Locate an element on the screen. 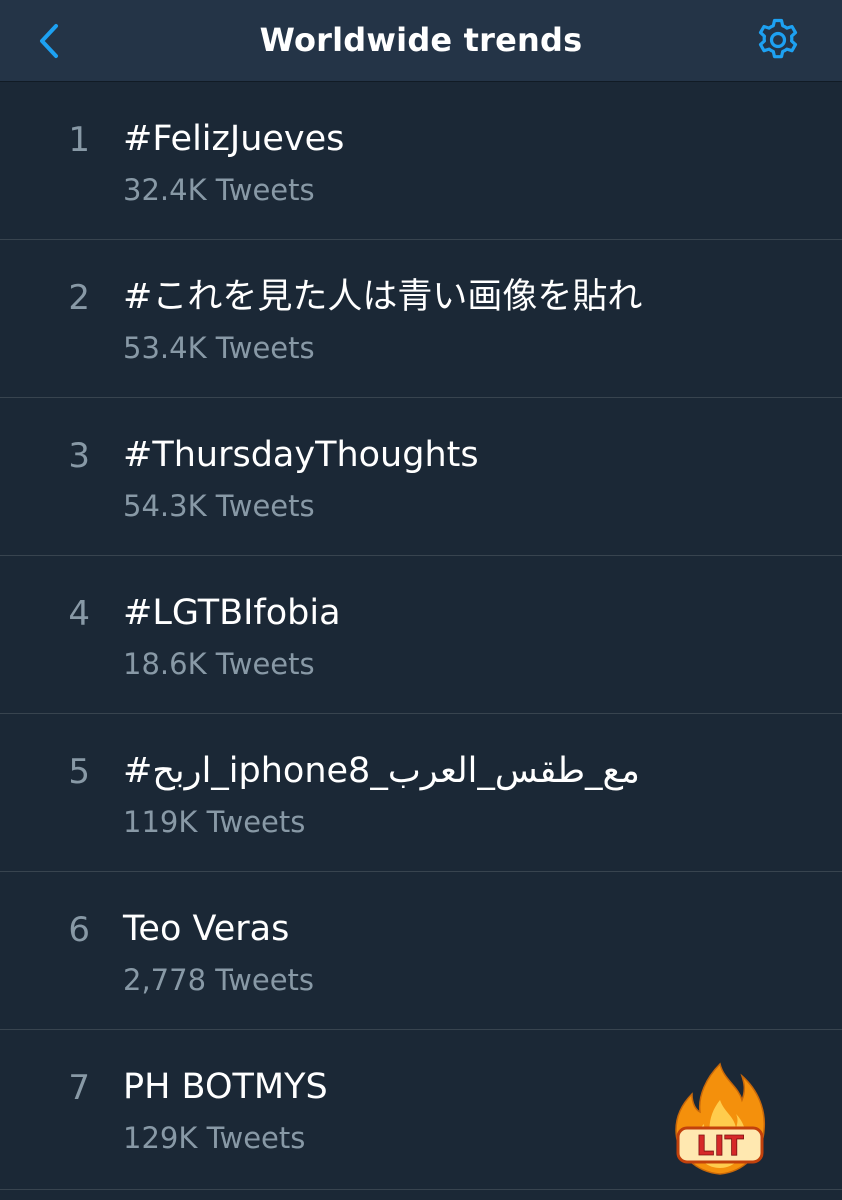  back-button is located at coordinates (49, 41).